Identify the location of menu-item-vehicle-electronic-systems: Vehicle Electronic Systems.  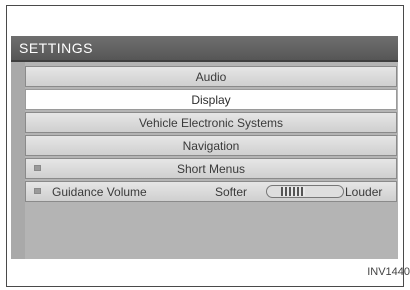
(211, 122).